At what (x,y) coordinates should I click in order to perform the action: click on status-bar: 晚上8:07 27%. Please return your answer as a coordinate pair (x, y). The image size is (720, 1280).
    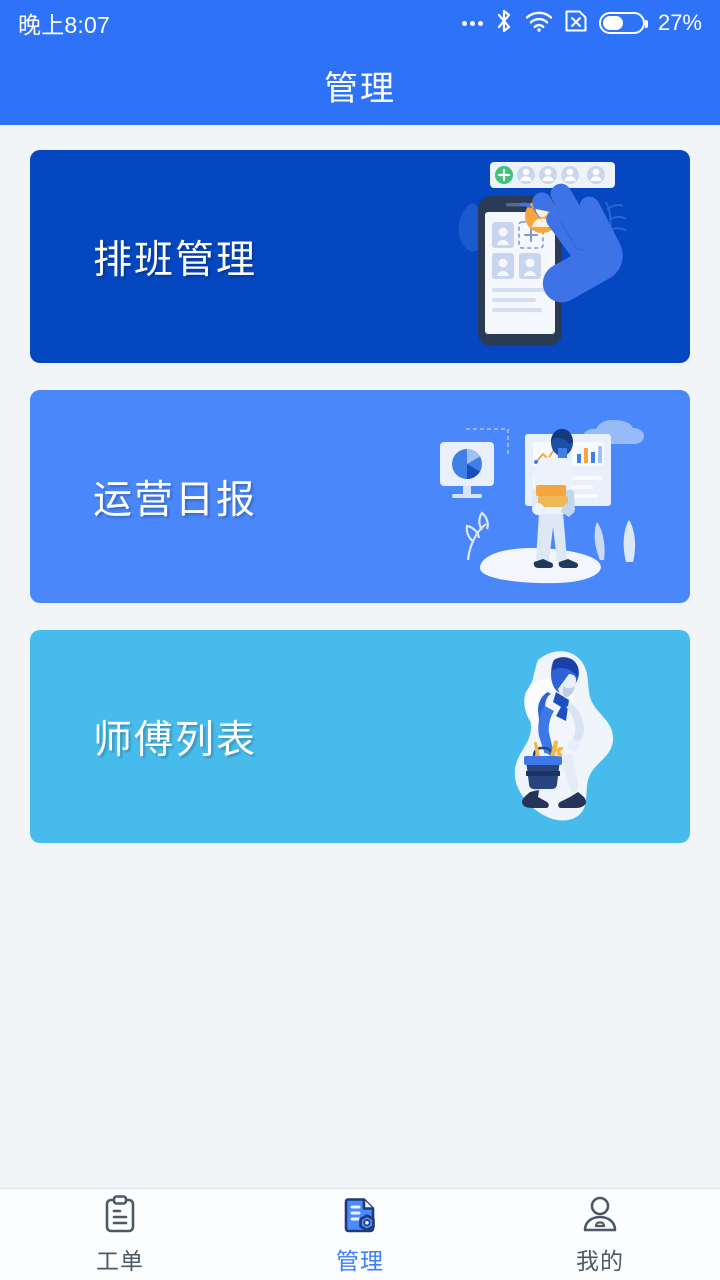
    Looking at the image, I should click on (360, 23).